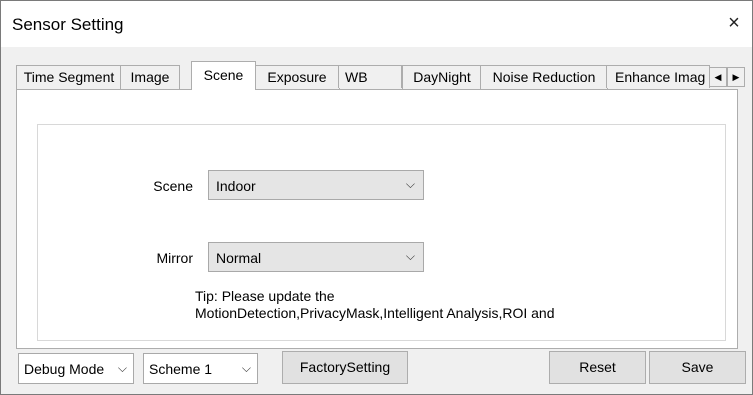 The height and width of the screenshot is (395, 753). I want to click on close-icon: ×, so click(734, 23).